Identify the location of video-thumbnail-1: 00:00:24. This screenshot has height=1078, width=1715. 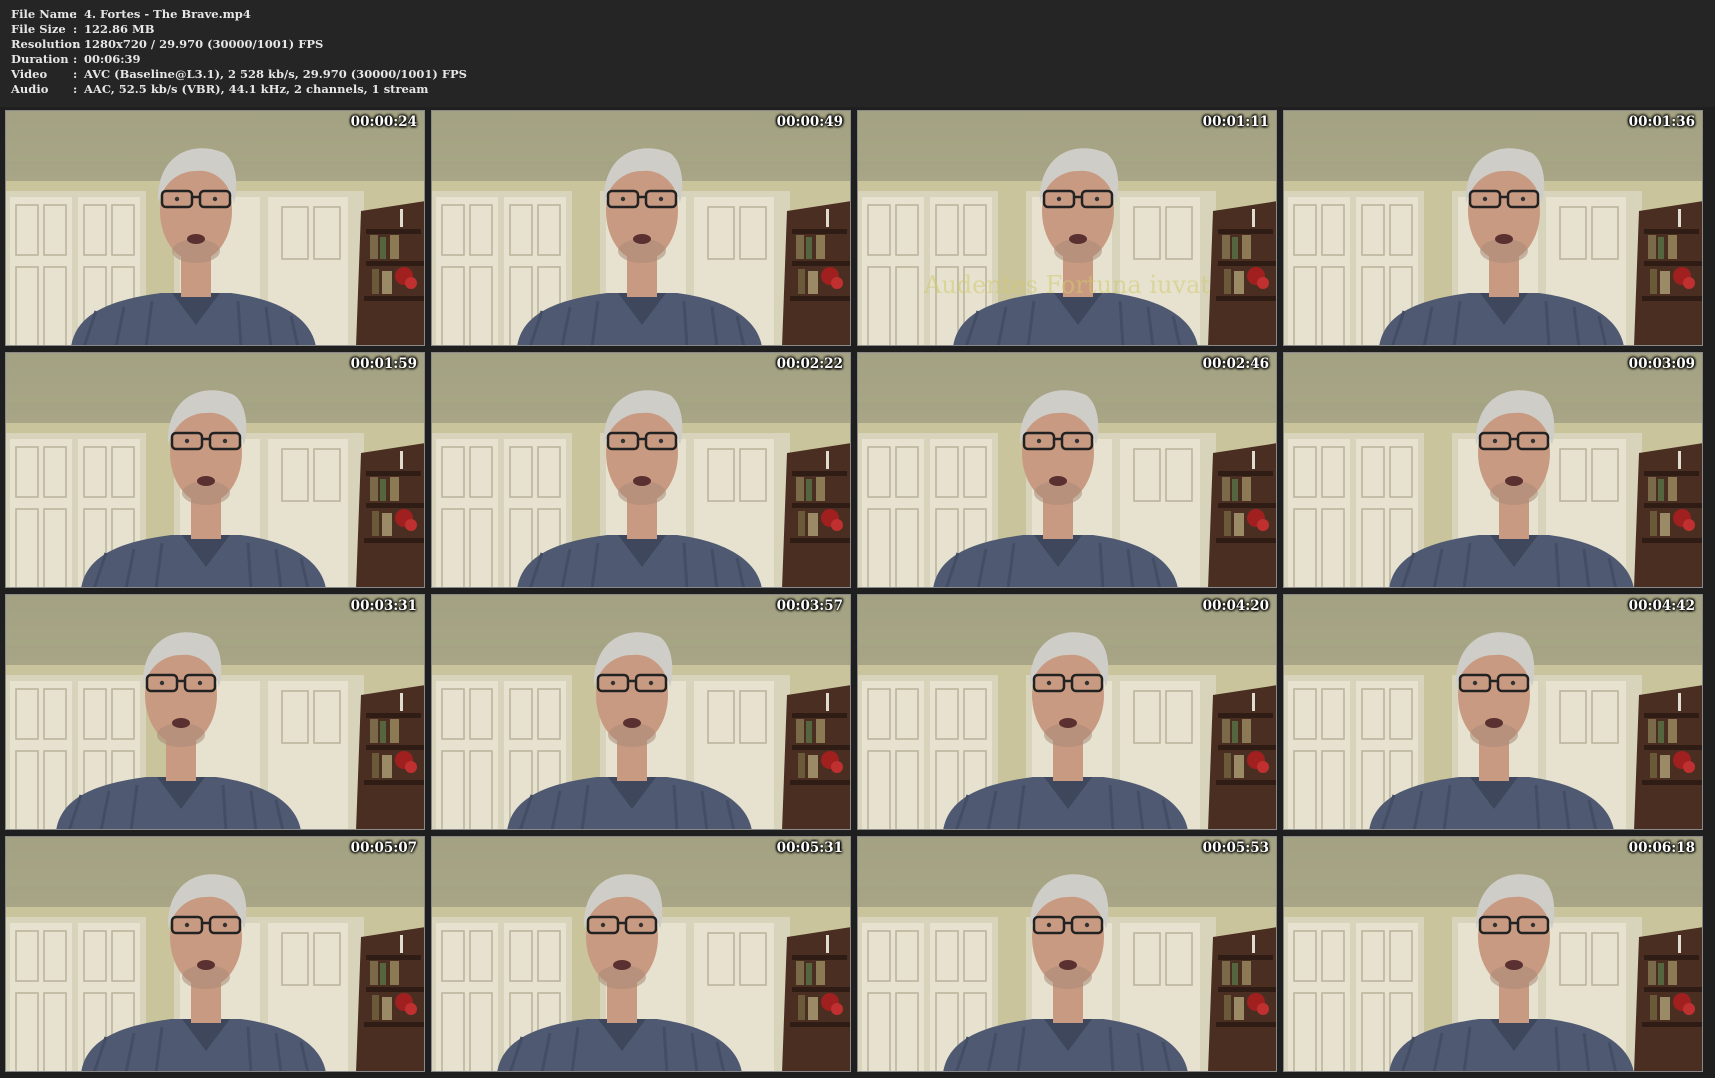
(215, 228).